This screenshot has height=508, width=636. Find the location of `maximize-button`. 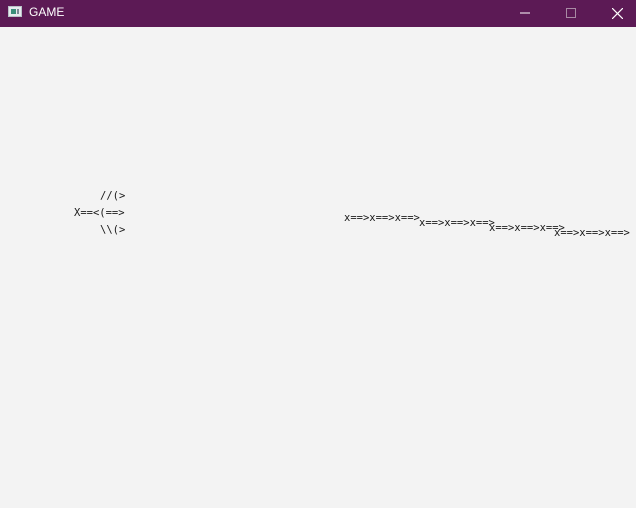

maximize-button is located at coordinates (571, 13).